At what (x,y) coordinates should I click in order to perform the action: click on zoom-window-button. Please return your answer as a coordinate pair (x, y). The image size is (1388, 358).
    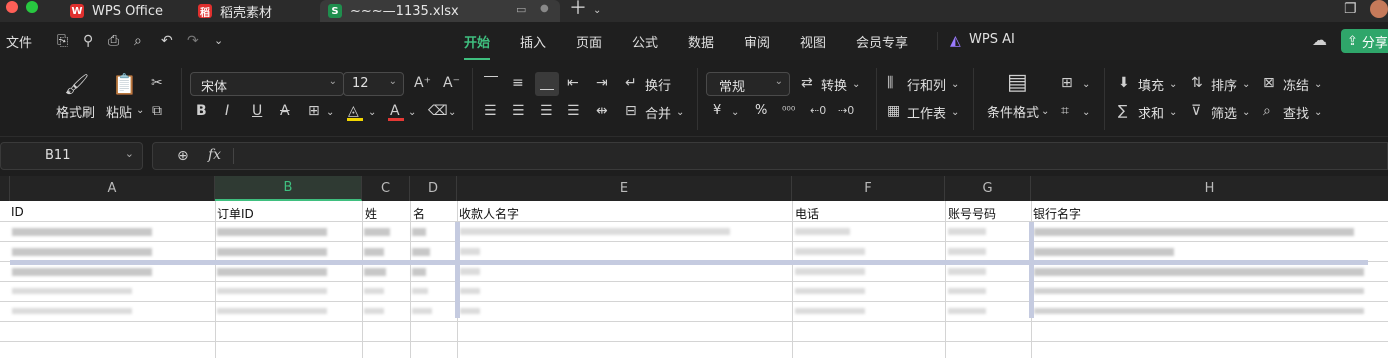
    Looking at the image, I should click on (32, 7).